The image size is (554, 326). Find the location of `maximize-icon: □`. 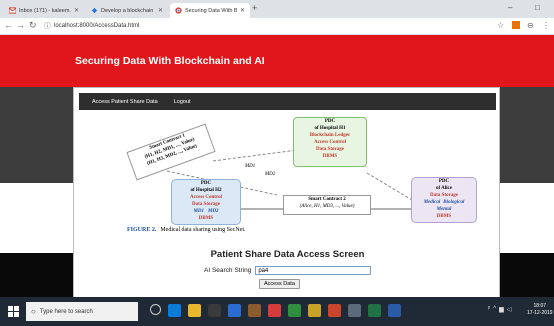

maximize-icon: □ is located at coordinates (537, 7).